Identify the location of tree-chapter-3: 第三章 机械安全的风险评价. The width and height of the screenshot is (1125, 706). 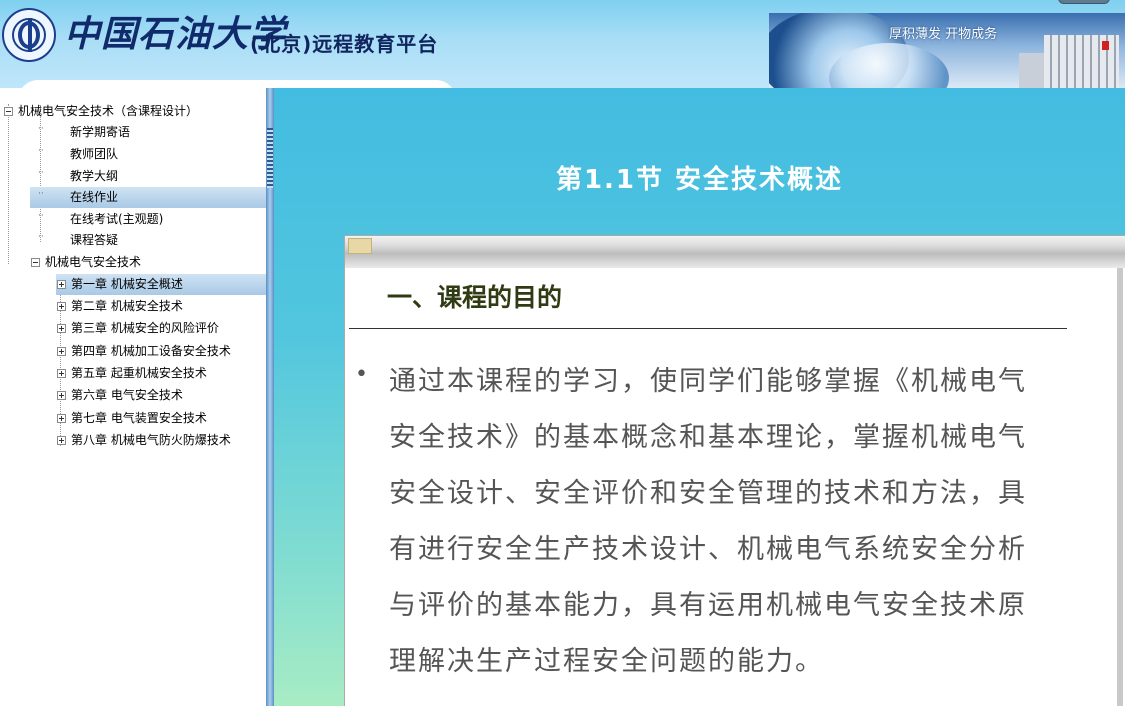
(161, 328).